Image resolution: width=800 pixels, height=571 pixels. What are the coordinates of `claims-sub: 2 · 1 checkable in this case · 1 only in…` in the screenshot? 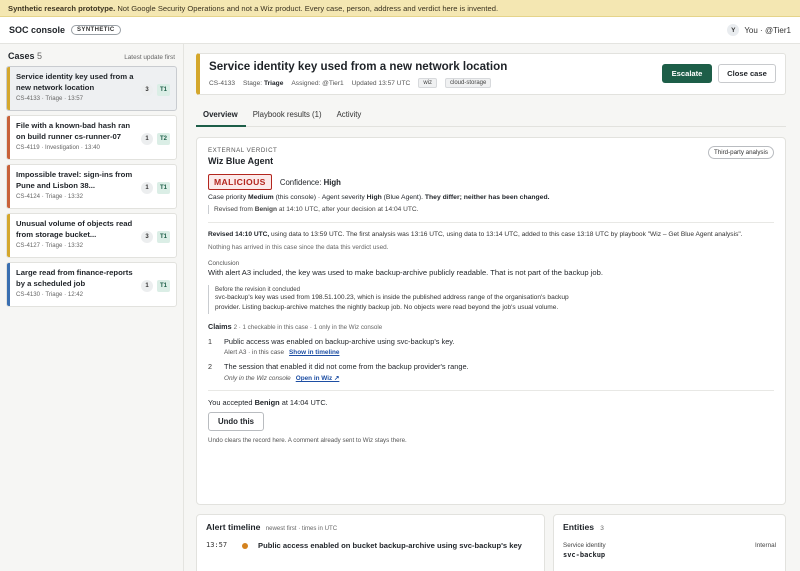 It's located at (308, 327).